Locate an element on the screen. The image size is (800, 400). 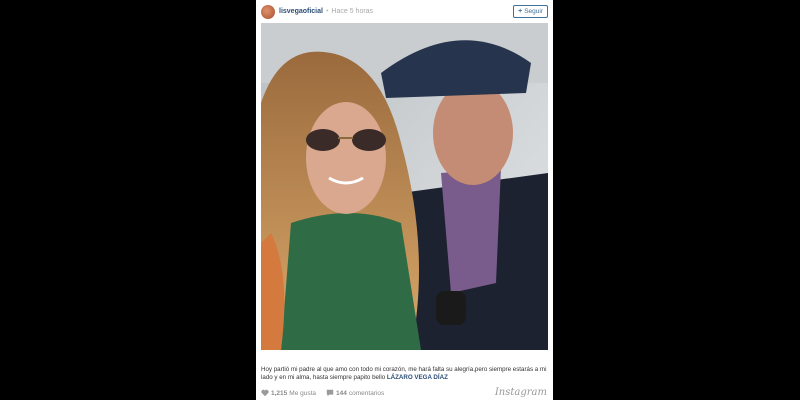
username-link: lisvegaoficial is located at coordinates (301, 11).